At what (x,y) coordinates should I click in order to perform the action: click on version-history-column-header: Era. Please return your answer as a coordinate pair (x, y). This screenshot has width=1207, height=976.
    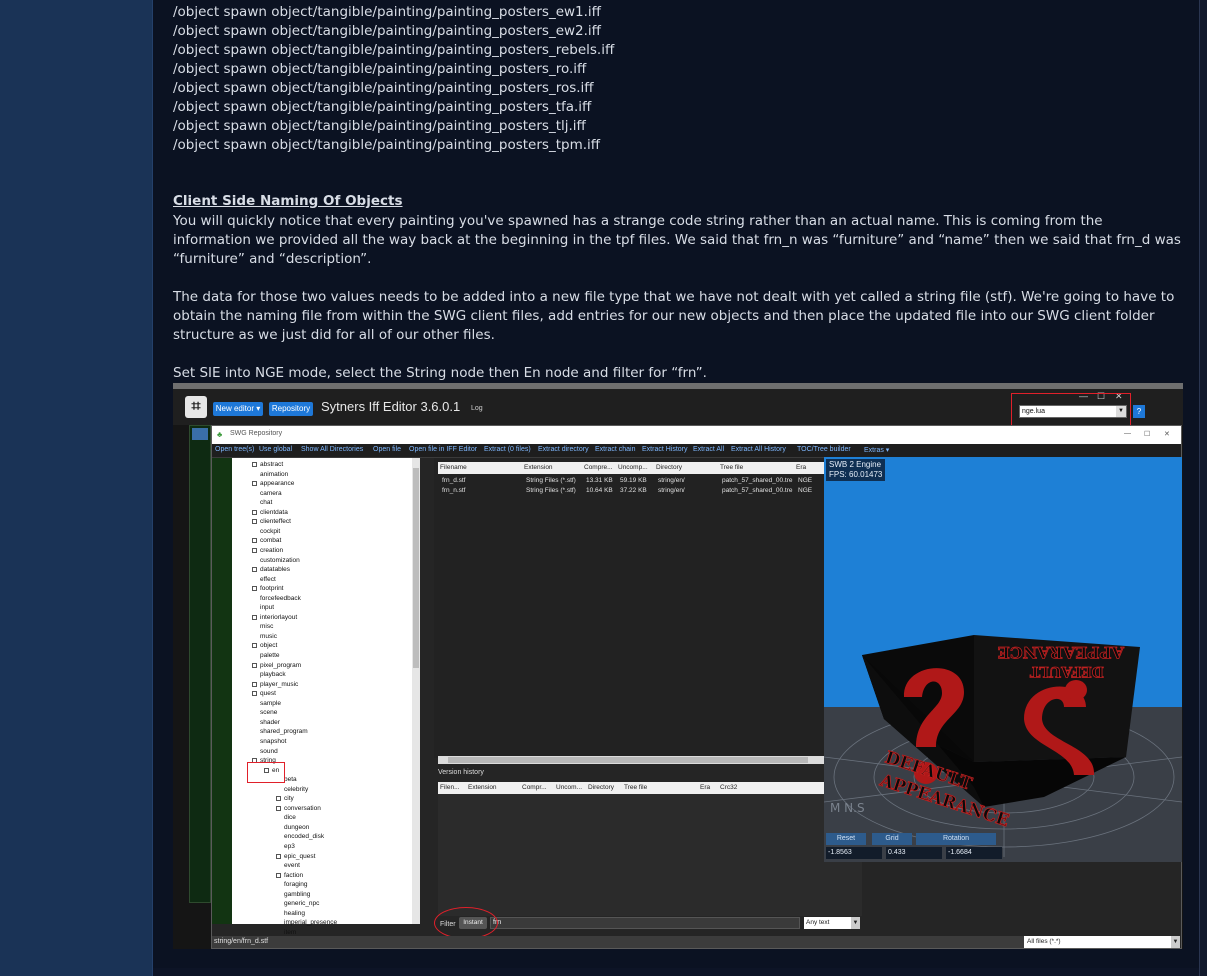
    Looking at the image, I should click on (705, 787).